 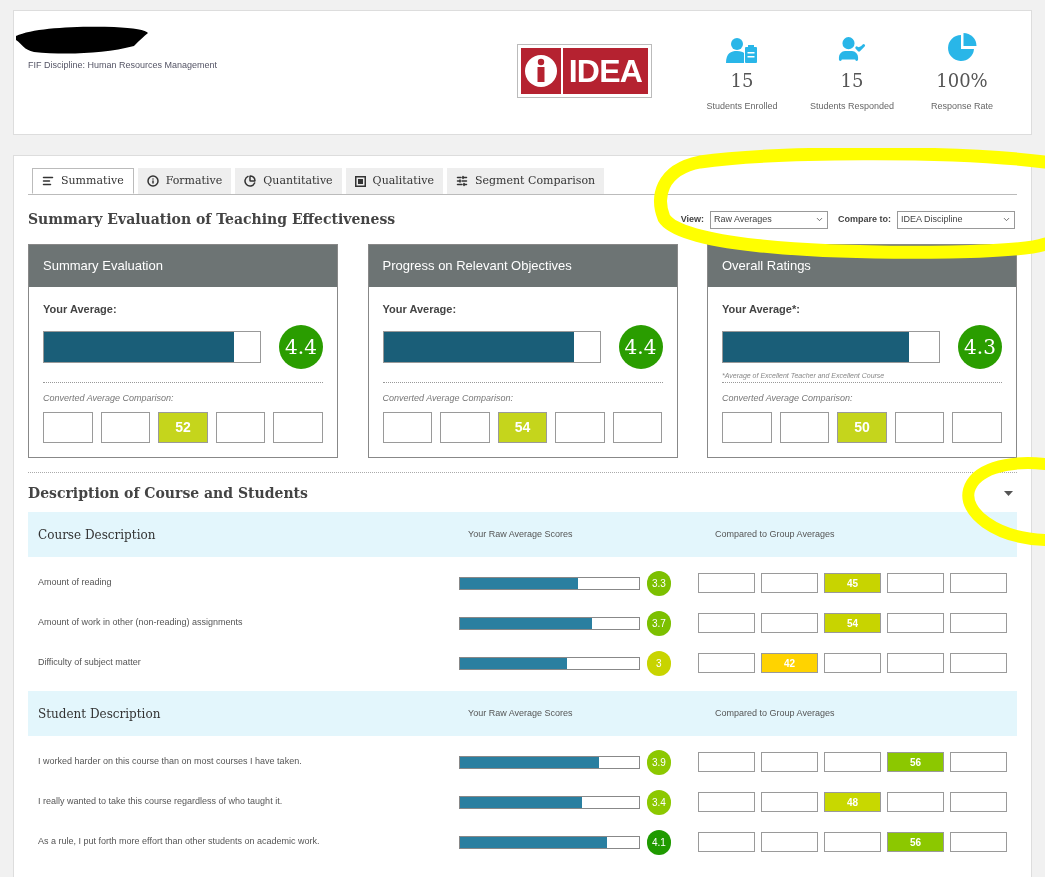 What do you see at coordinates (962, 81) in the screenshot?
I see `stat-value: 100%` at bounding box center [962, 81].